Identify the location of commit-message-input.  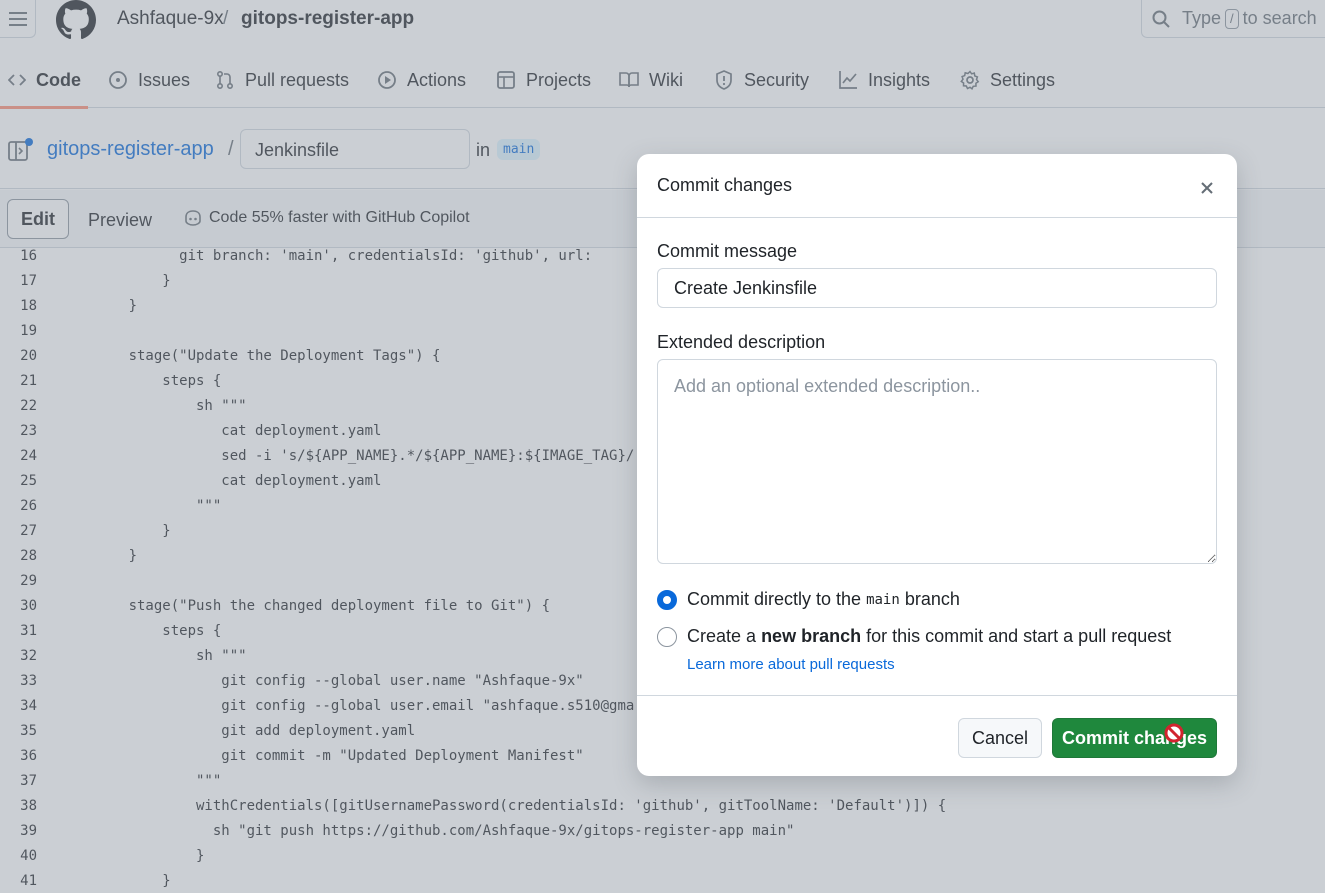
(937, 288).